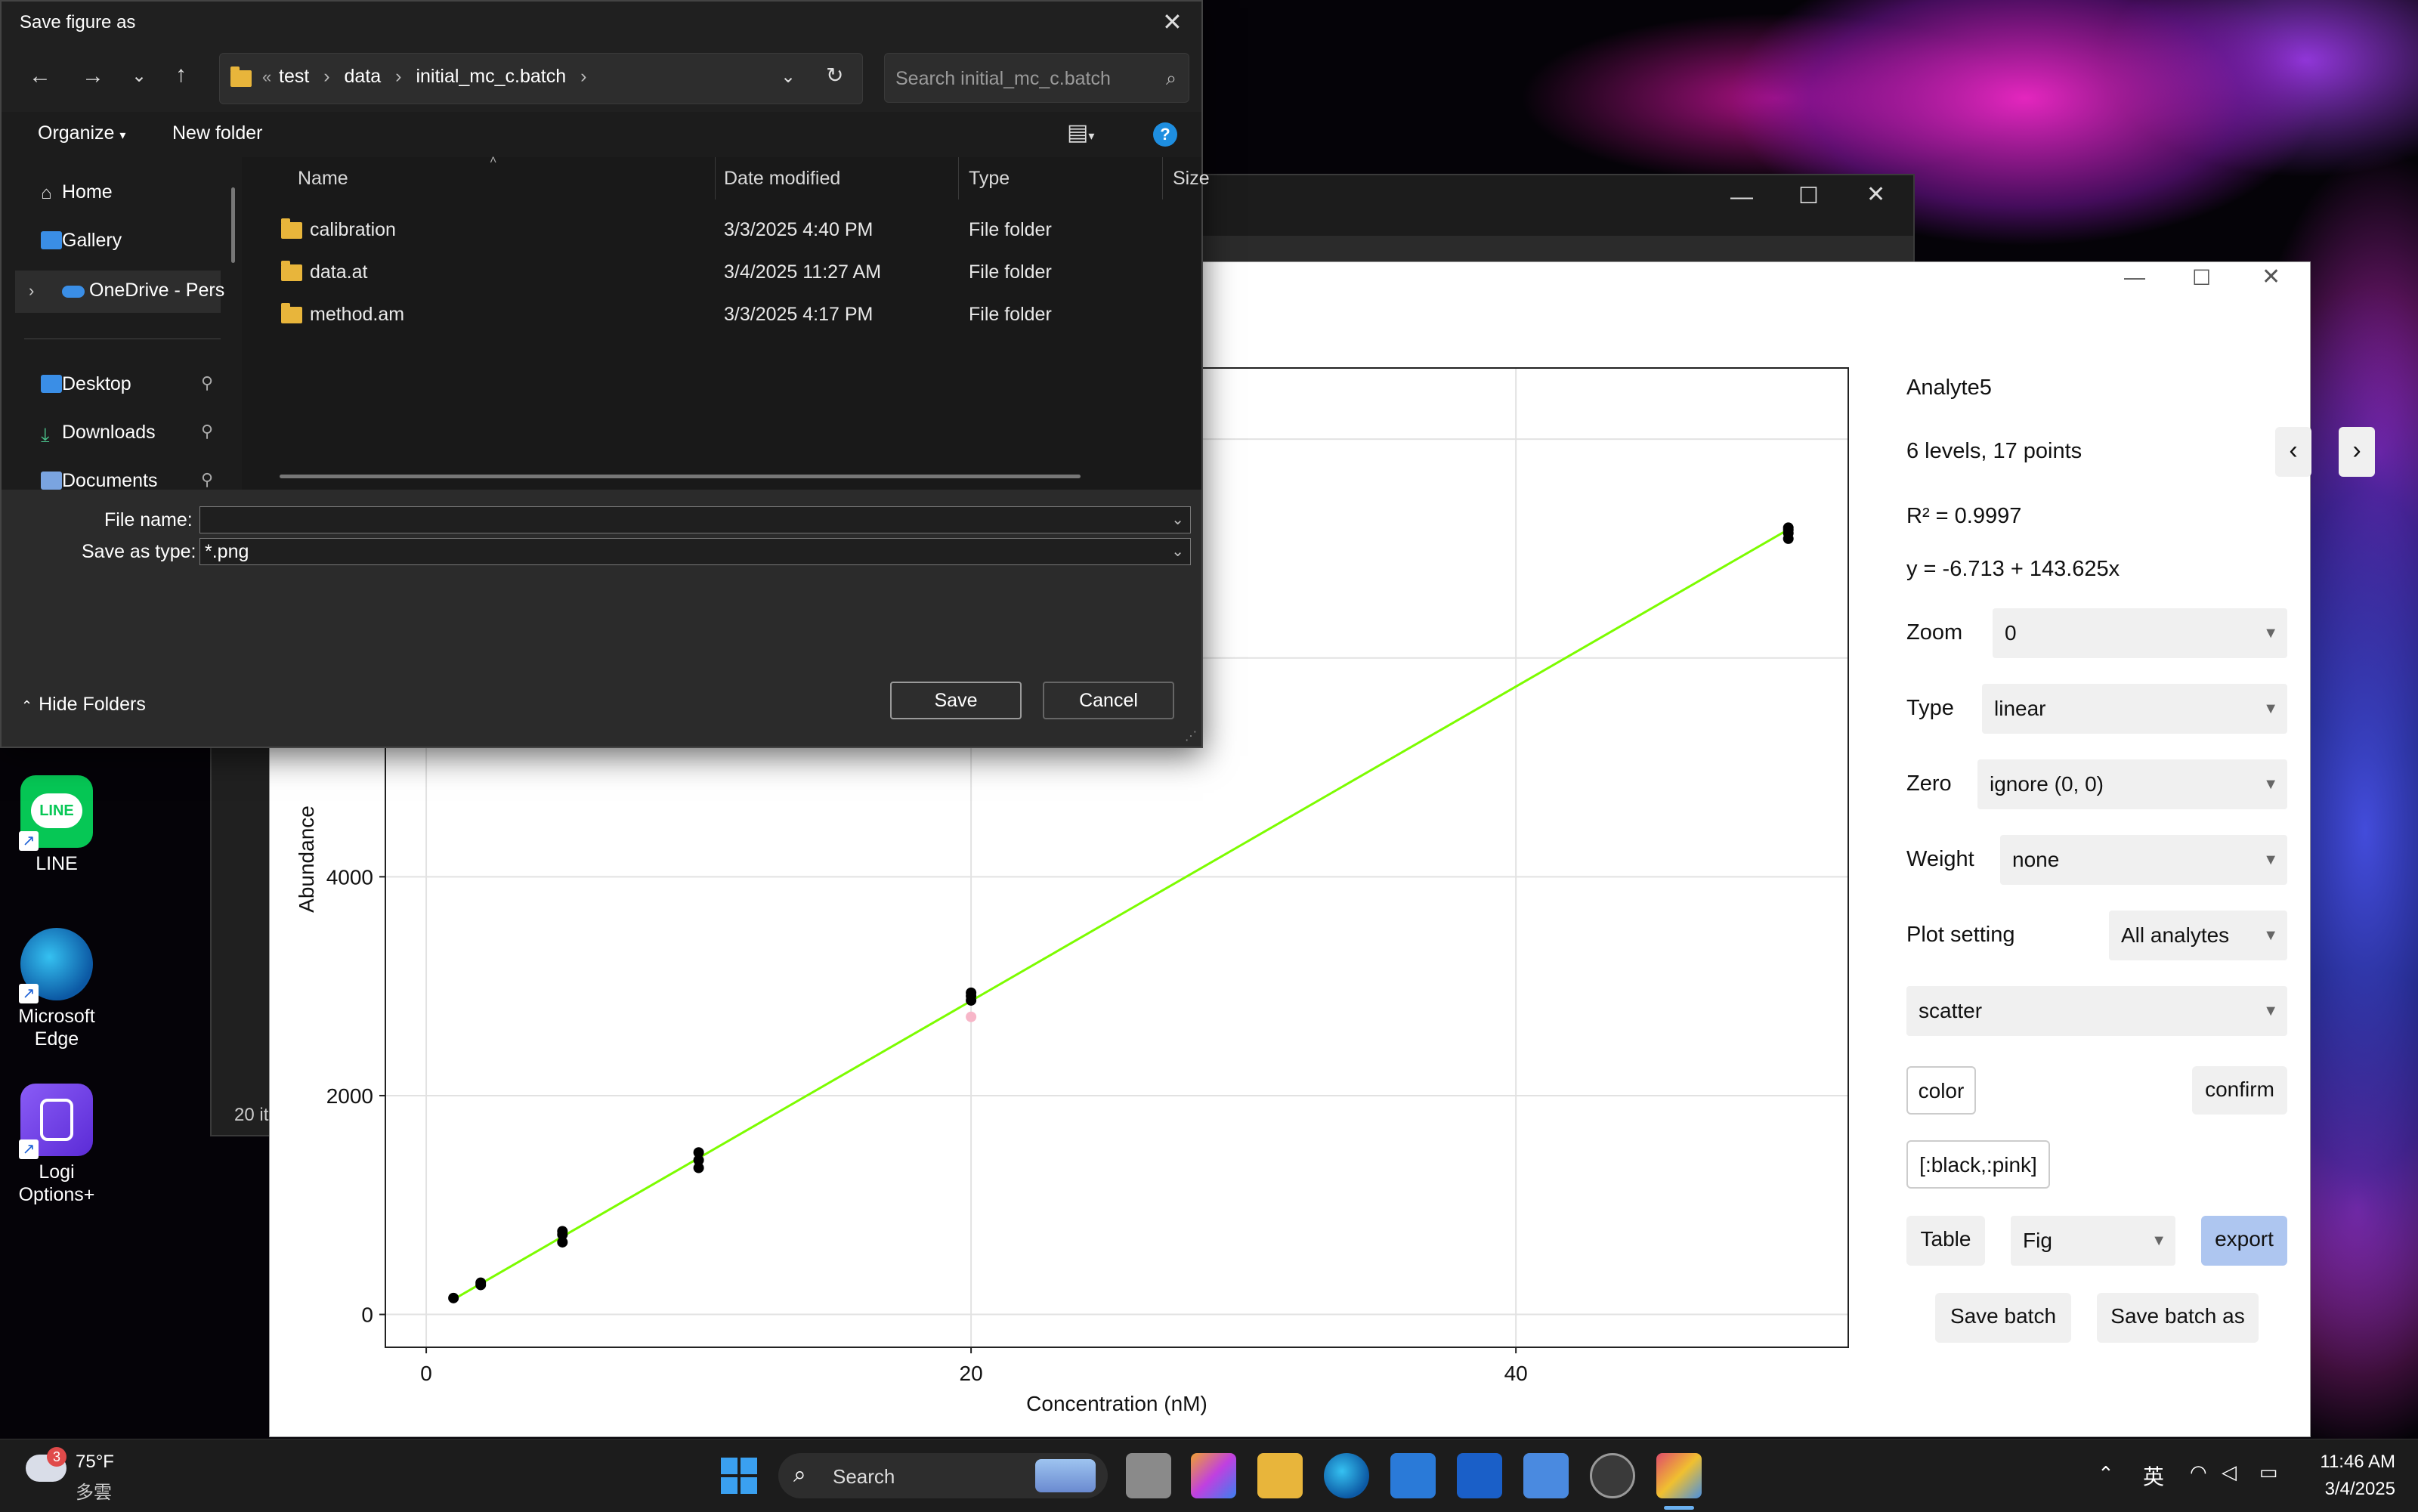 The image size is (2418, 1512). What do you see at coordinates (349, 877) in the screenshot?
I see `y-tick-label: 4000` at bounding box center [349, 877].